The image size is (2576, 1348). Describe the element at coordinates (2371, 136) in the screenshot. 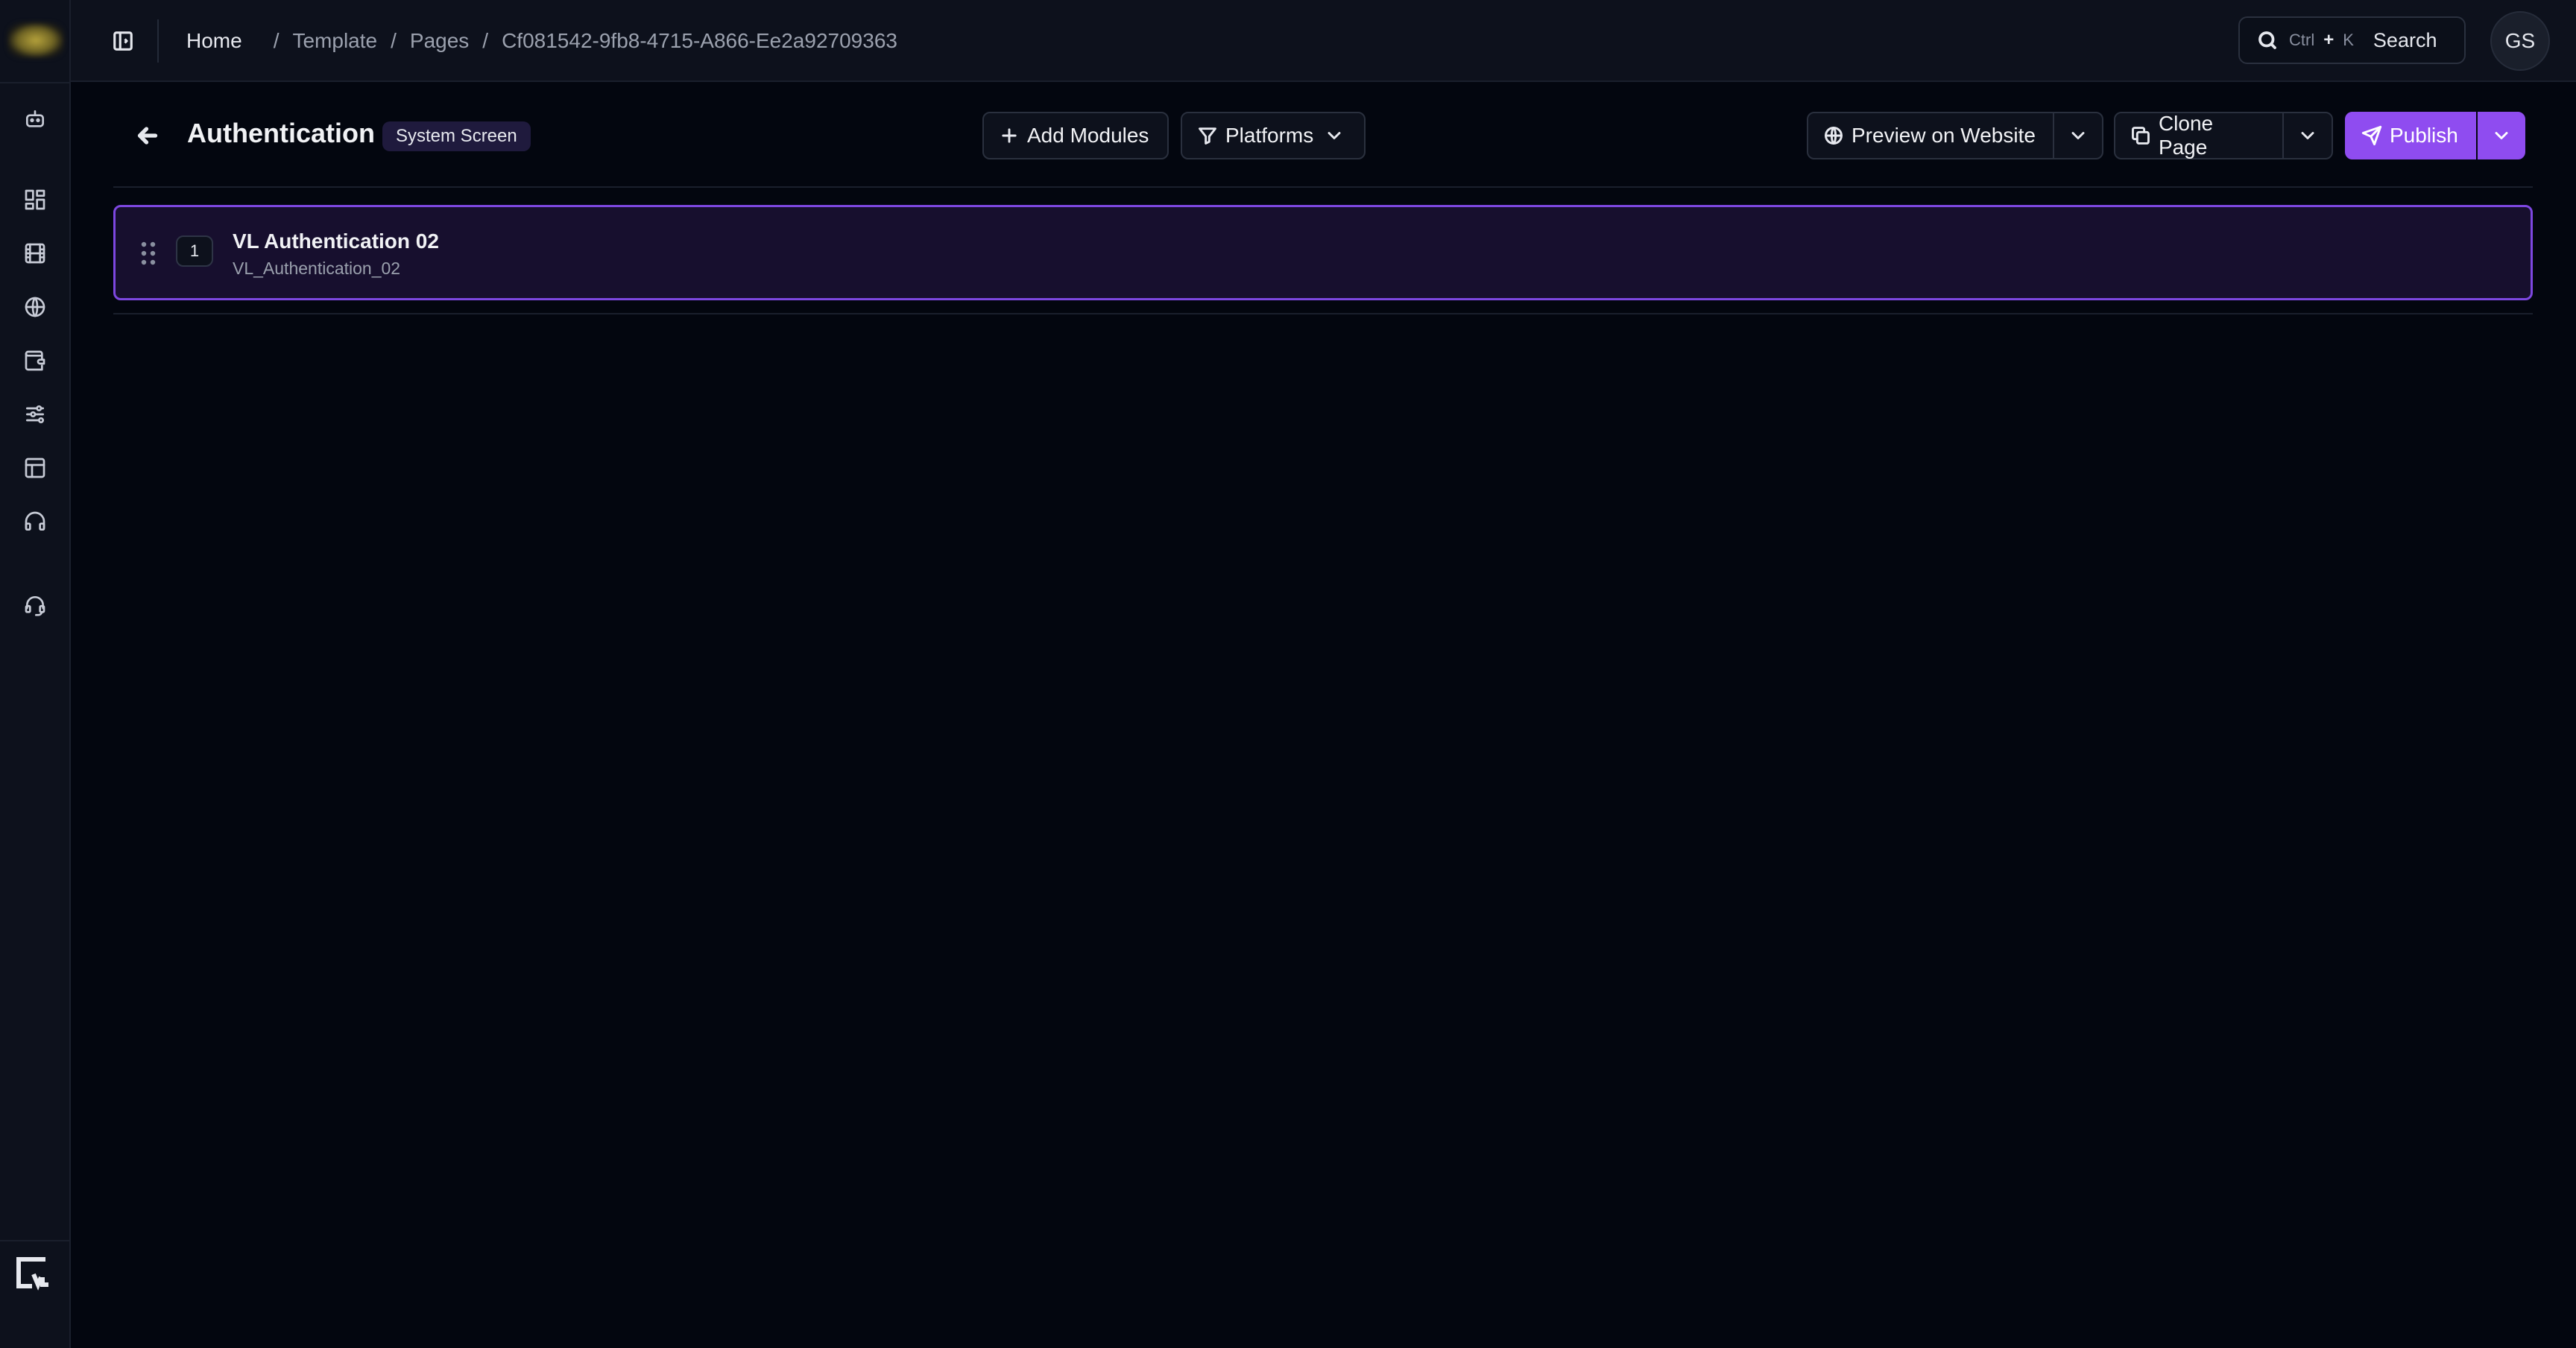

I see `send-icon` at that location.